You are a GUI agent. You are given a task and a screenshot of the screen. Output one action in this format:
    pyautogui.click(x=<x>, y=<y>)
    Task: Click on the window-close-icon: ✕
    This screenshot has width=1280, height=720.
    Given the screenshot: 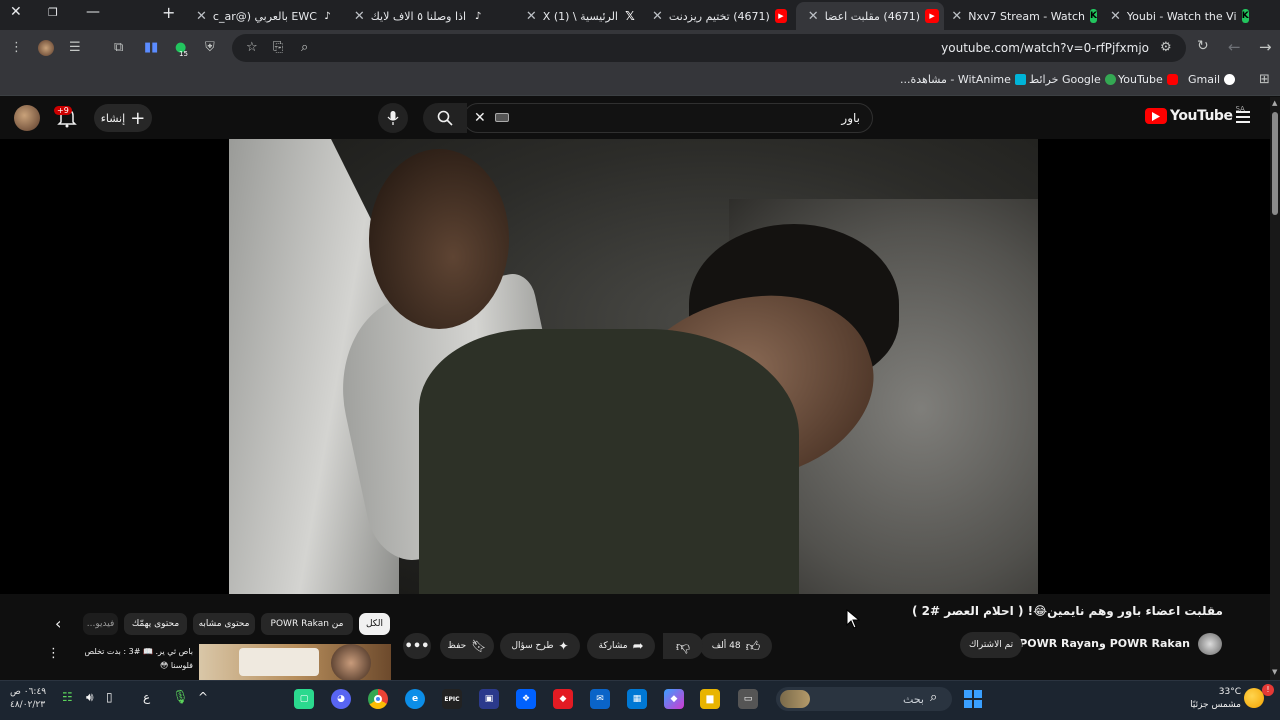 What is the action you would take?
    pyautogui.click(x=16, y=12)
    